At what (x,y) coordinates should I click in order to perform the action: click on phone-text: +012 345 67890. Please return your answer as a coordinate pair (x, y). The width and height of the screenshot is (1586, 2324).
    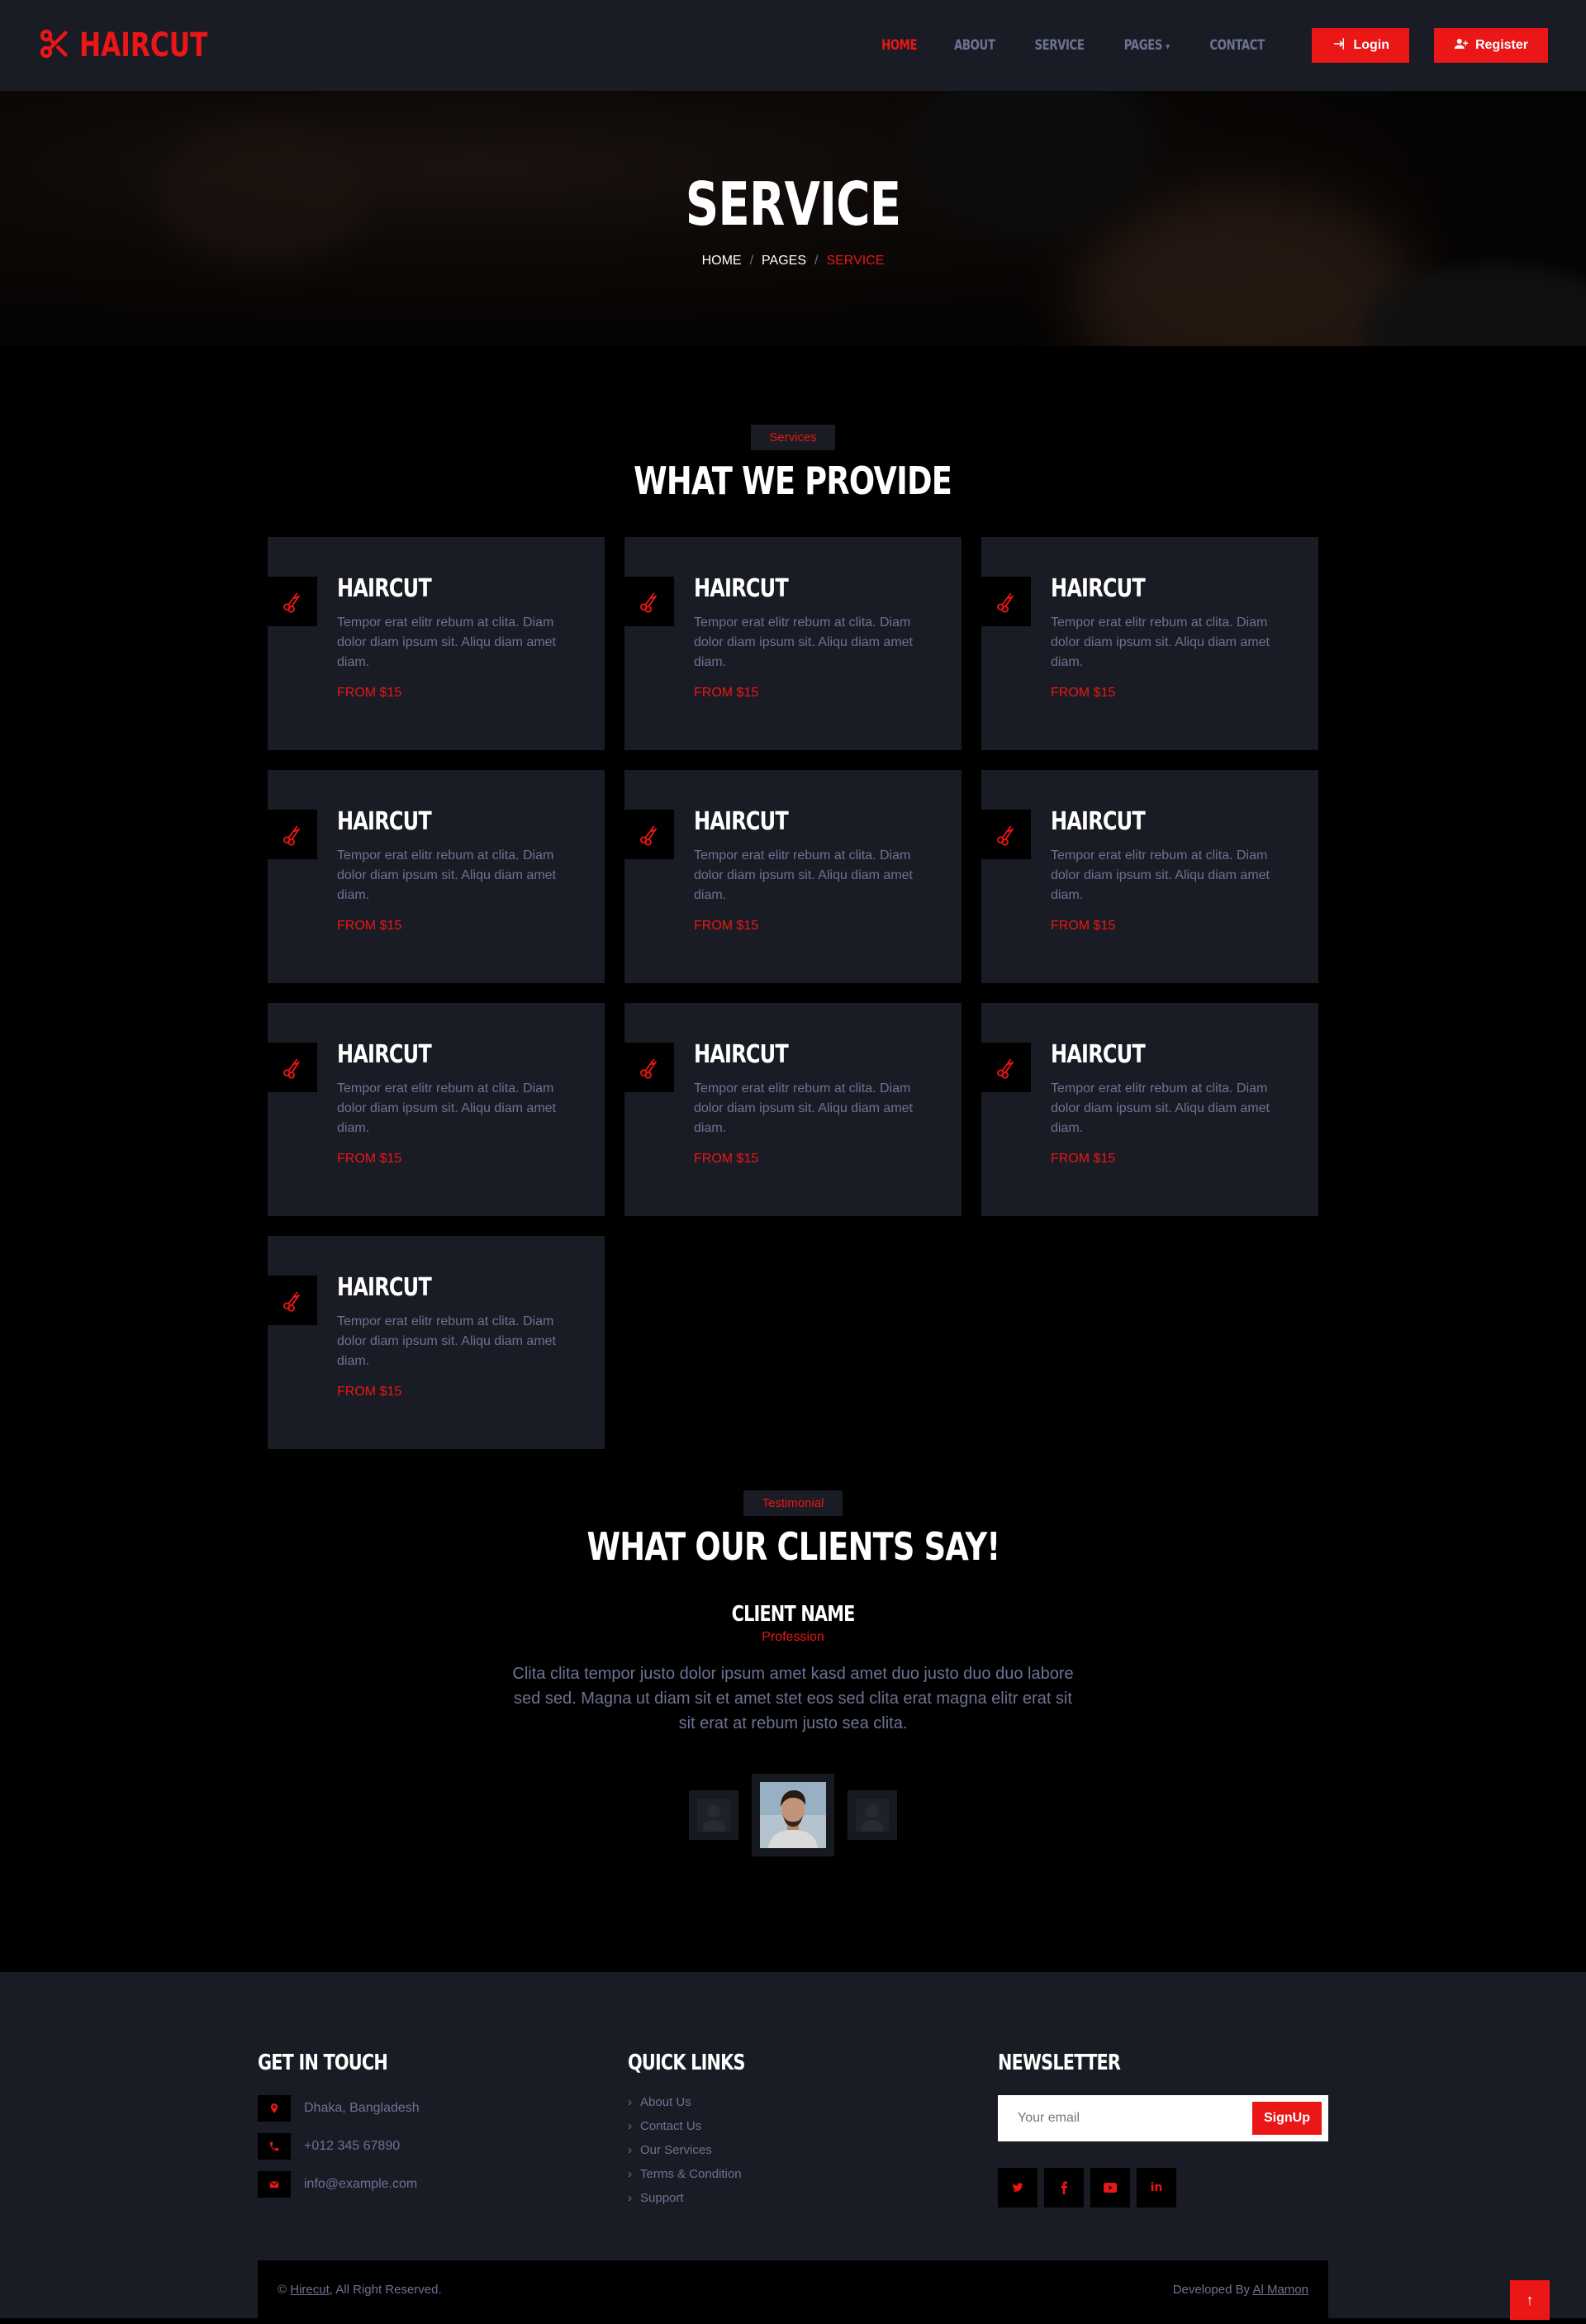
    Looking at the image, I should click on (352, 2146).